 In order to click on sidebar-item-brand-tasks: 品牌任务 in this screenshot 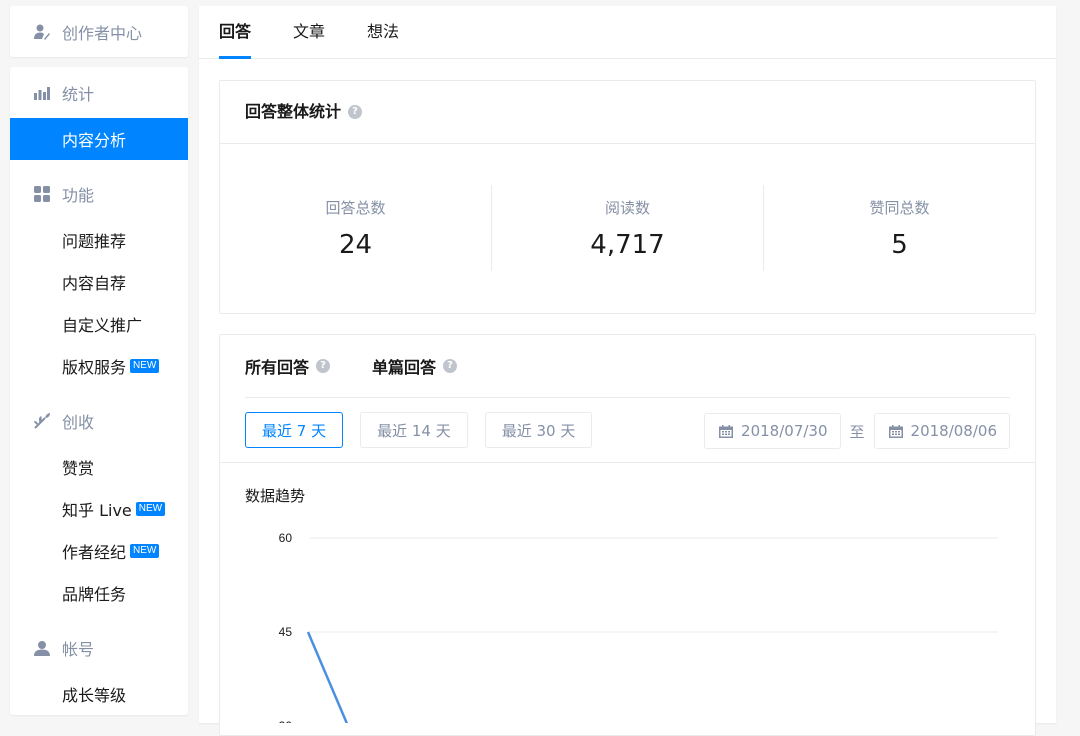, I will do `click(99, 593)`.